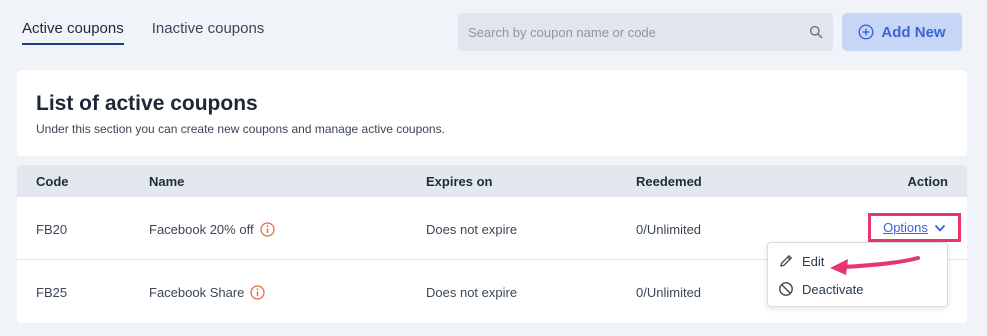 This screenshot has width=987, height=336. Describe the element at coordinates (927, 181) in the screenshot. I see `column-header-action: Action` at that location.